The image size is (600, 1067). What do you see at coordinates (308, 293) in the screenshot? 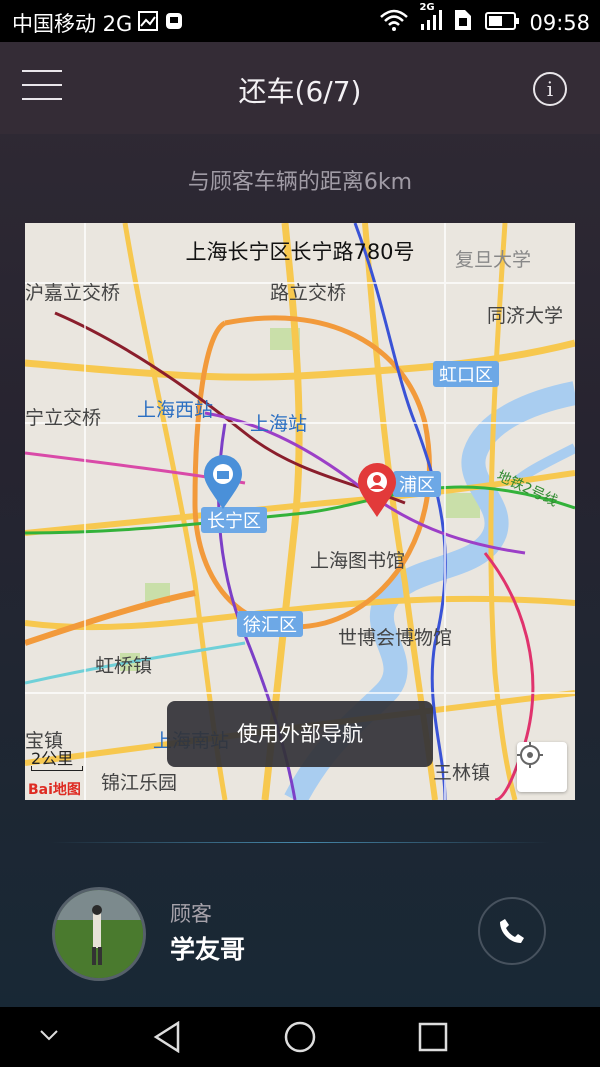
I see `map-label-zhongshan-ramp: 路立交桥` at bounding box center [308, 293].